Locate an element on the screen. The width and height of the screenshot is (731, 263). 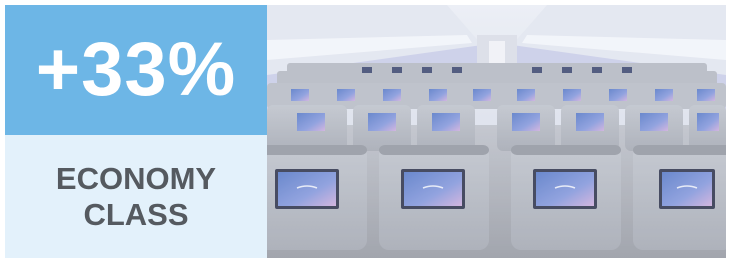
stat-label-line1: ECONOMY is located at coordinates (136, 178).